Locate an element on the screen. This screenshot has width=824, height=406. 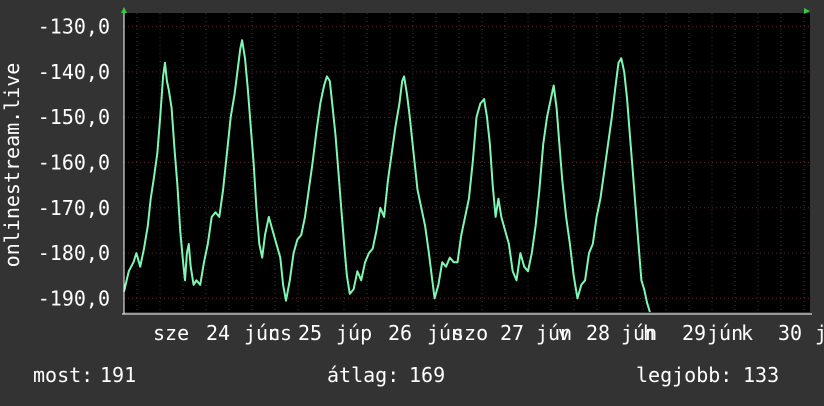
stat-best-label: legjobb: is located at coordinates (684, 375).